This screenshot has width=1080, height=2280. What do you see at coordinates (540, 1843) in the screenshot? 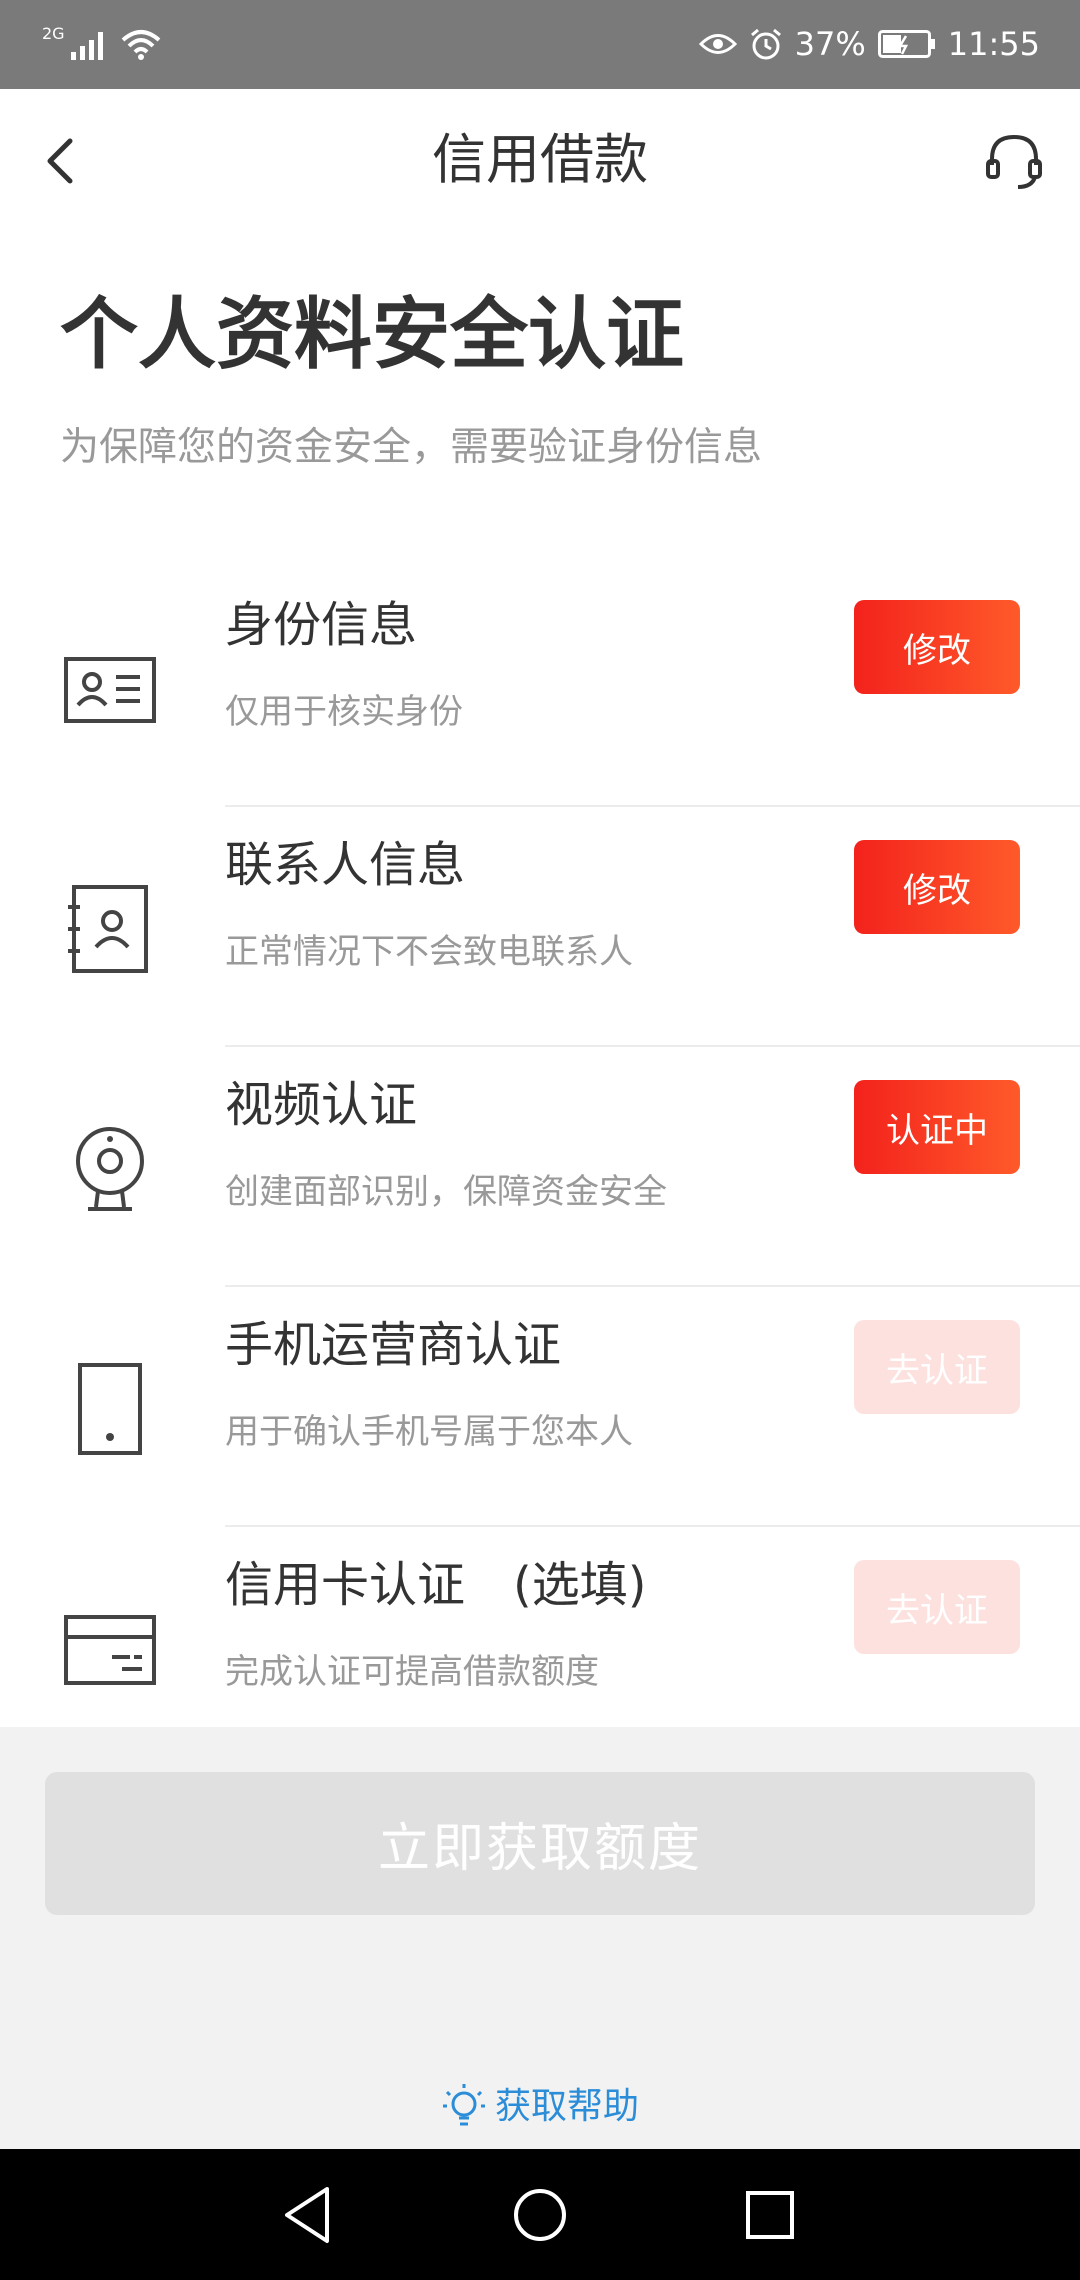
I see `get-credit-limit-button: 立即获取额度` at bounding box center [540, 1843].